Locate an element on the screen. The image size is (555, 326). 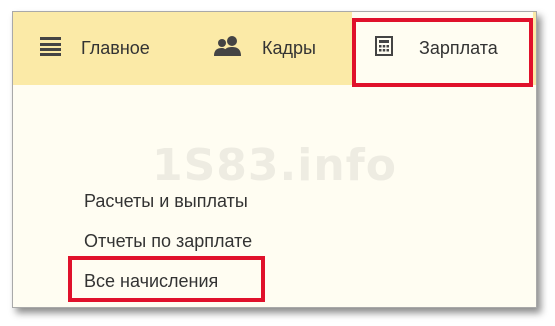
highlight-frame-salary-tab is located at coordinates (442, 52).